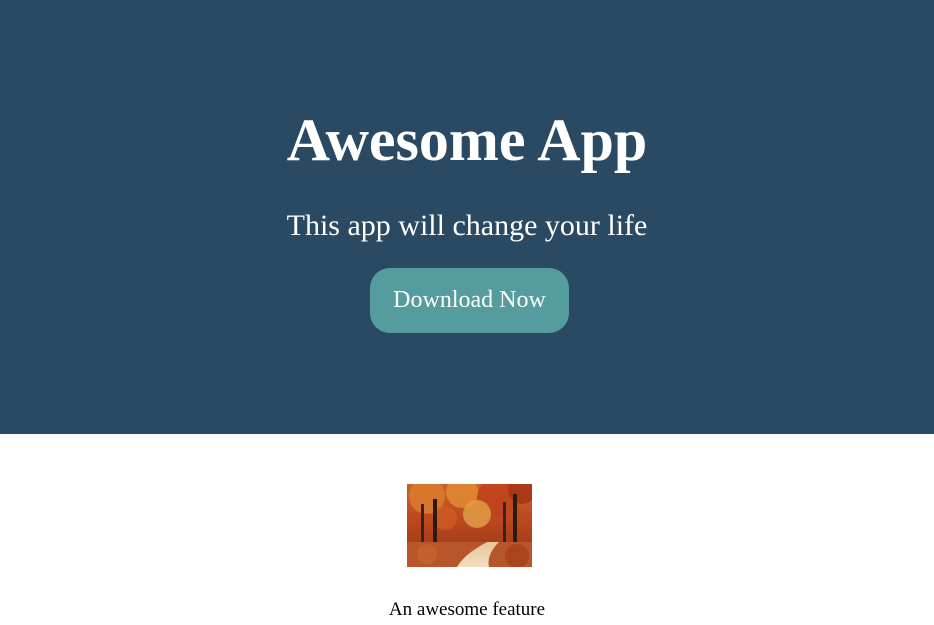  Describe the element at coordinates (467, 225) in the screenshot. I see `hero-subtitle: This app will change your life` at that location.